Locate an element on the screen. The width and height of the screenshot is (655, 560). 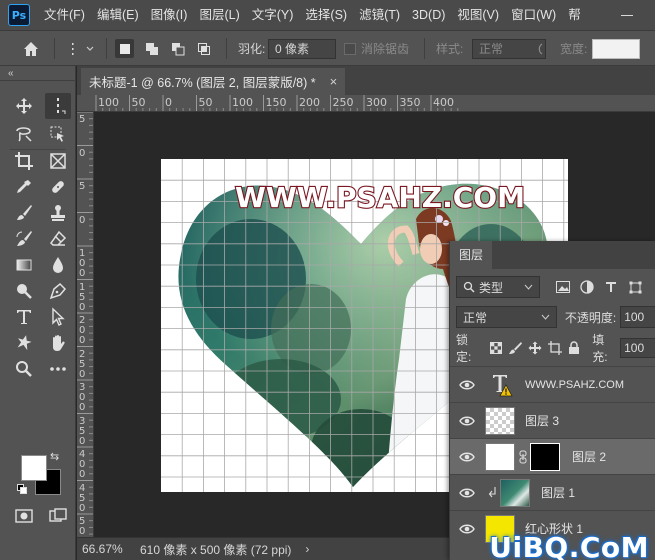
layers-panel-header: 图层 is located at coordinates (552, 255).